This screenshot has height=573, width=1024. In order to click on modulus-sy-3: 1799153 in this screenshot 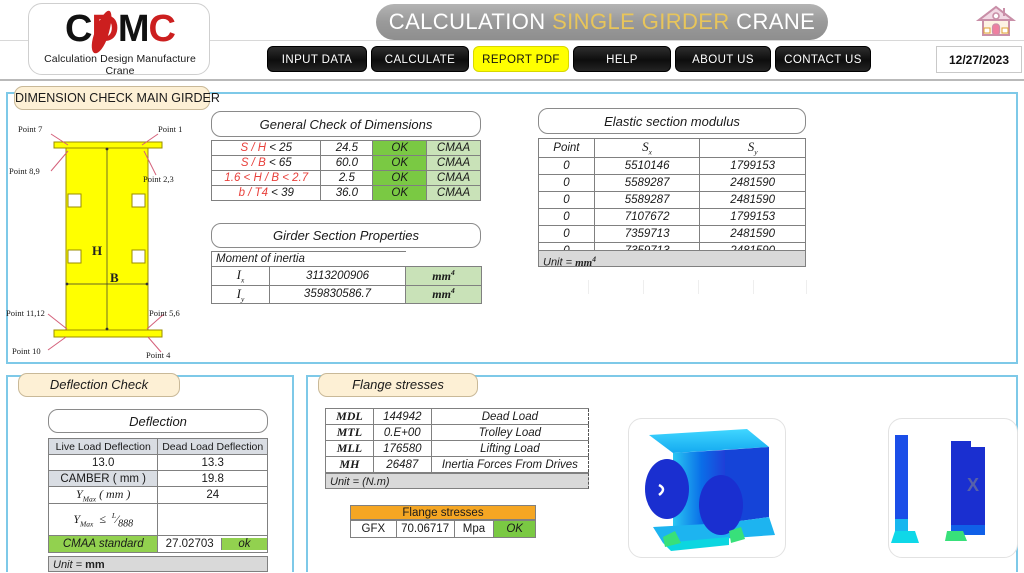, I will do `click(752, 216)`.